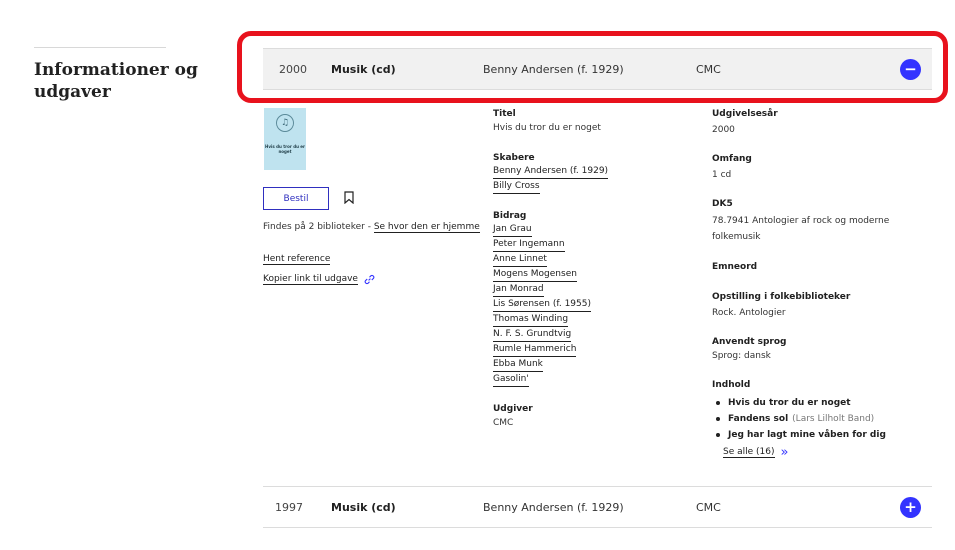 This screenshot has width=955, height=550. What do you see at coordinates (827, 452) in the screenshot?
I see `see-all-row: Se alle (16) »` at bounding box center [827, 452].